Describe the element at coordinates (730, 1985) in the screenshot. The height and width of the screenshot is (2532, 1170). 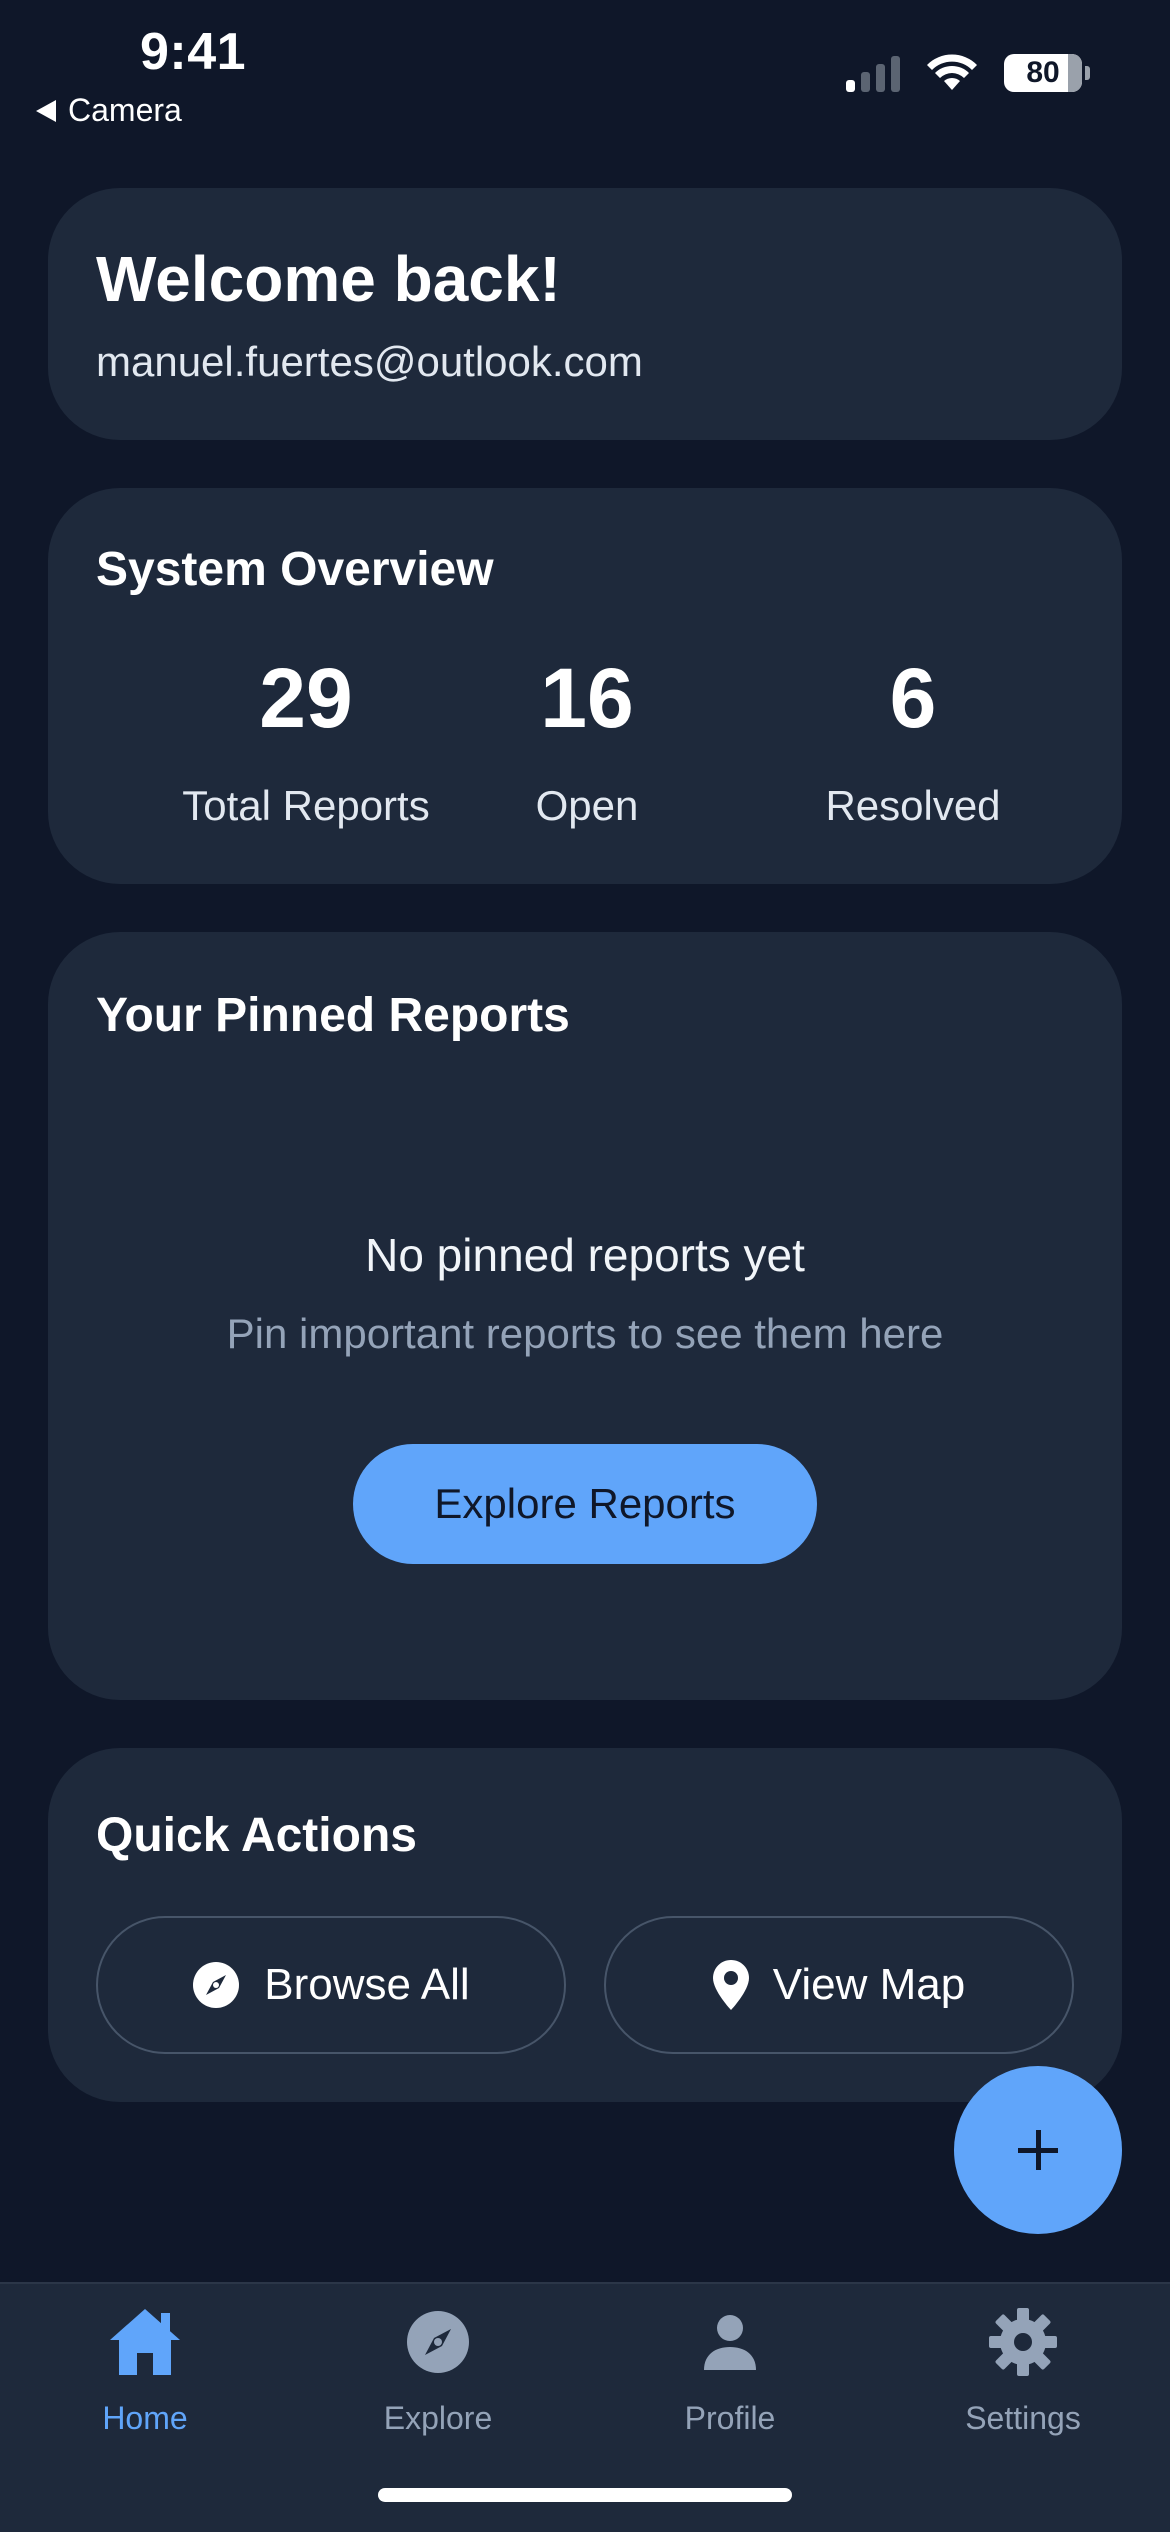
I see `location-pin-icon` at that location.